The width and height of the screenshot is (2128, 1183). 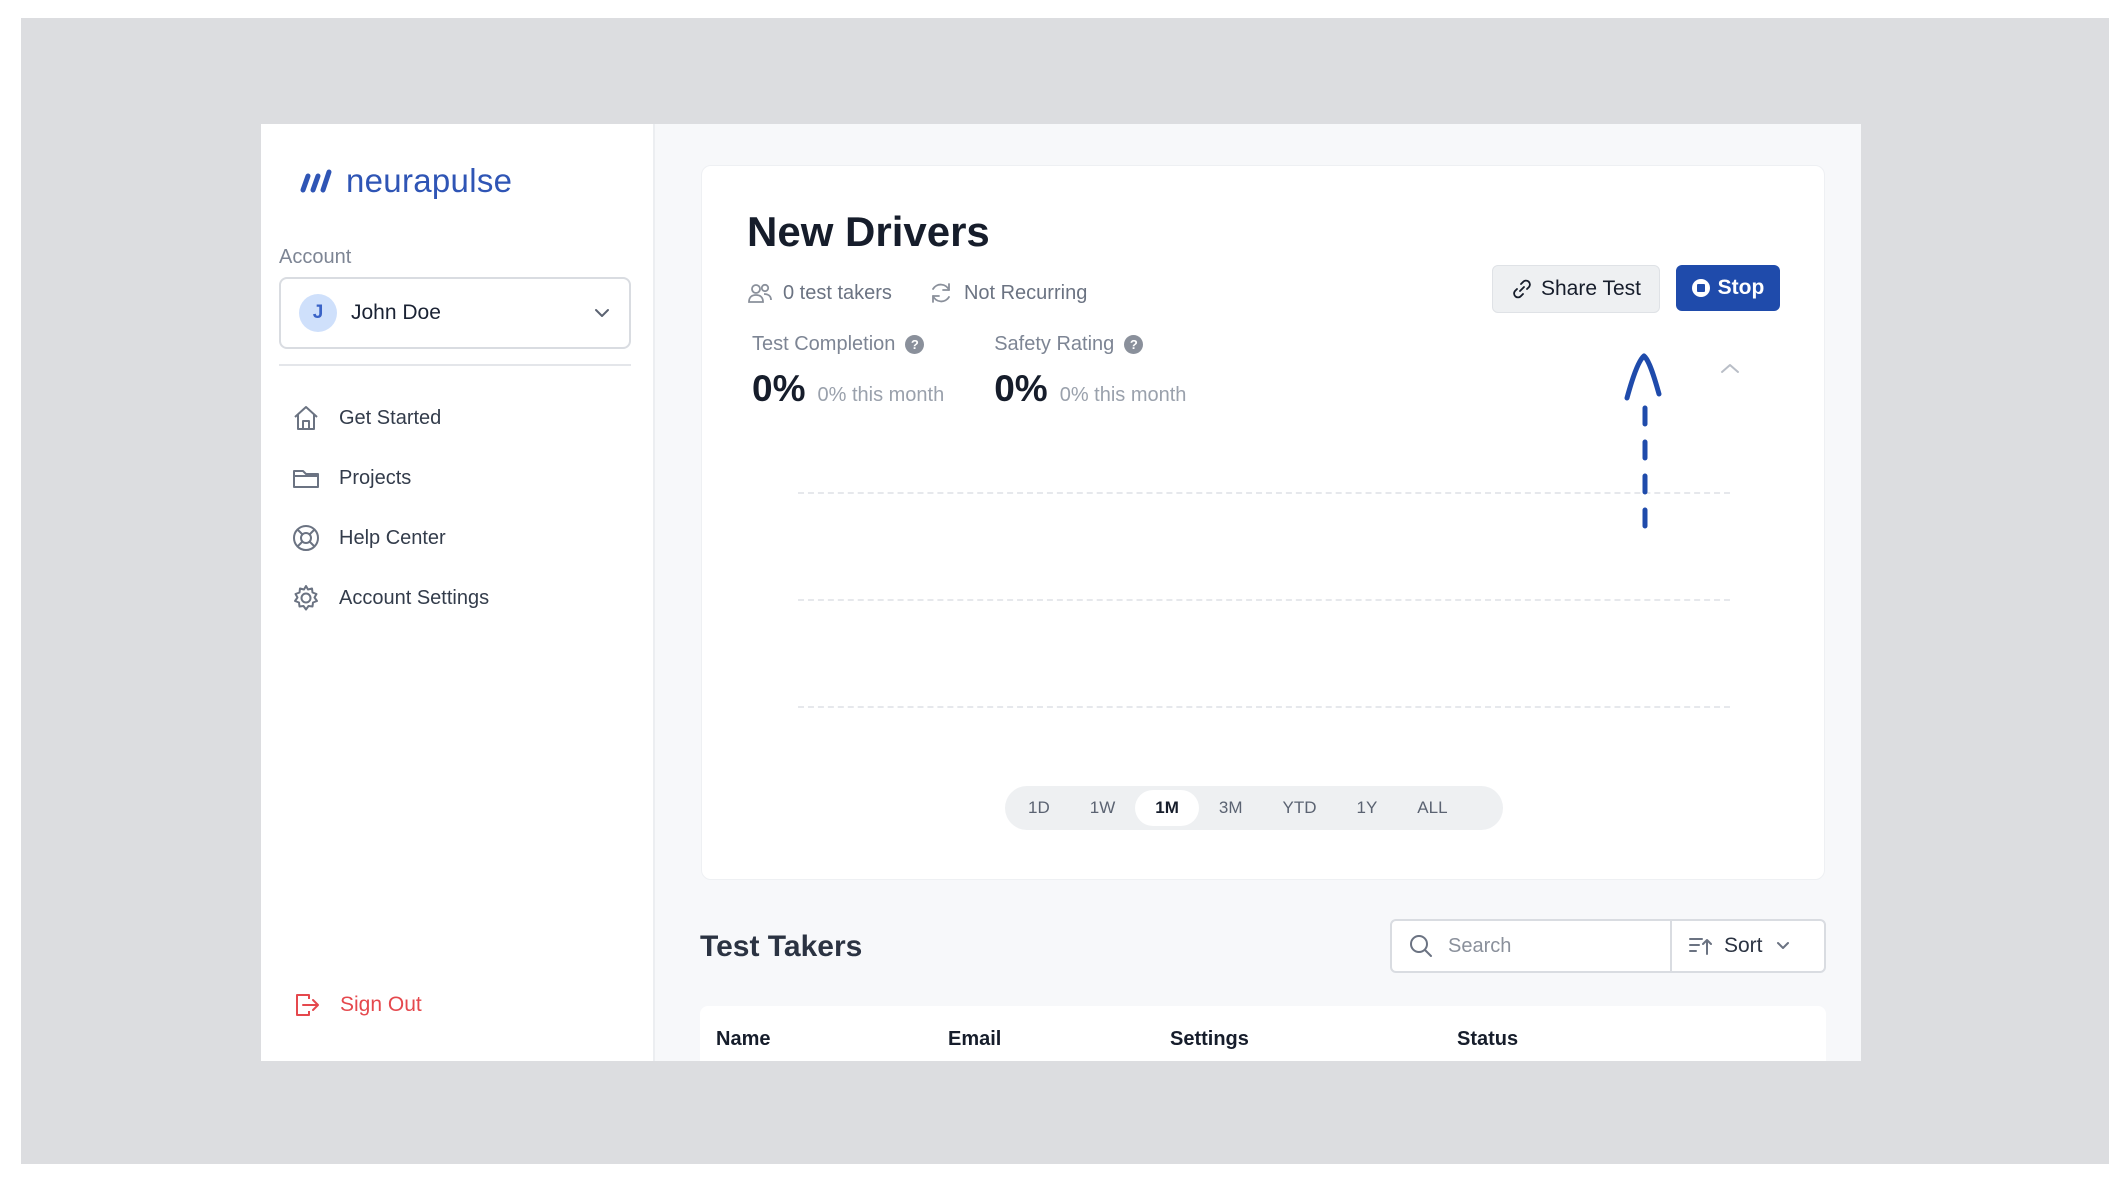 I want to click on sidebar-item-help-center: Help Center, so click(x=390, y=538).